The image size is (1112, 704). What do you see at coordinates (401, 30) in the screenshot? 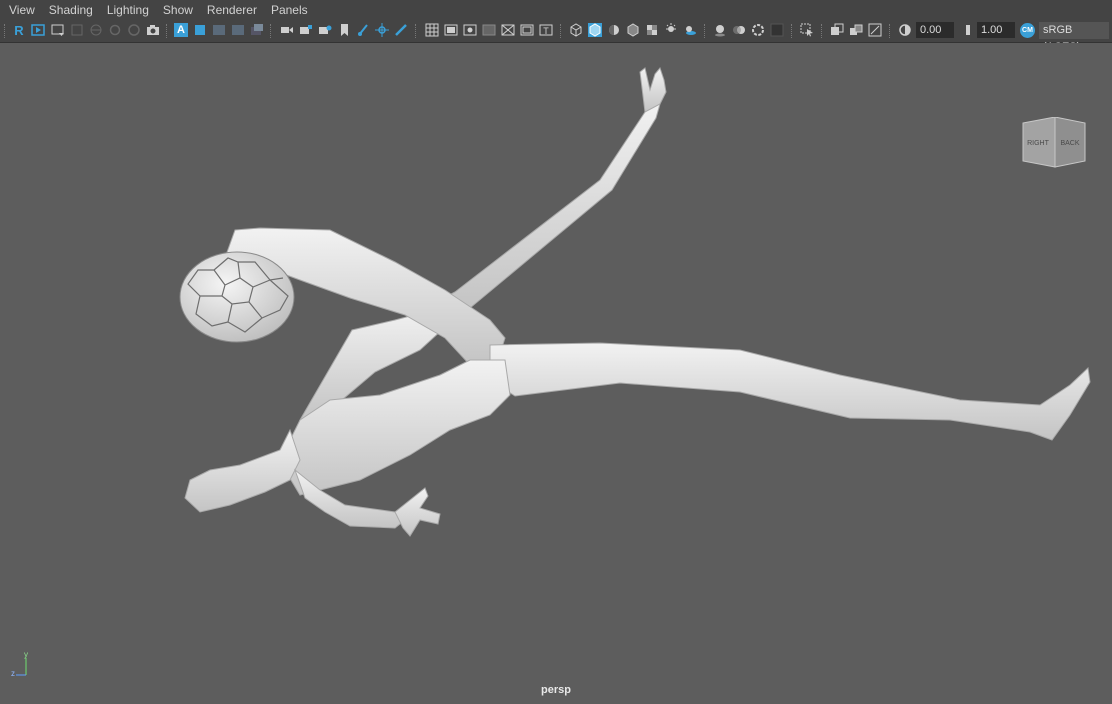
I see `paint-brush-icon` at bounding box center [401, 30].